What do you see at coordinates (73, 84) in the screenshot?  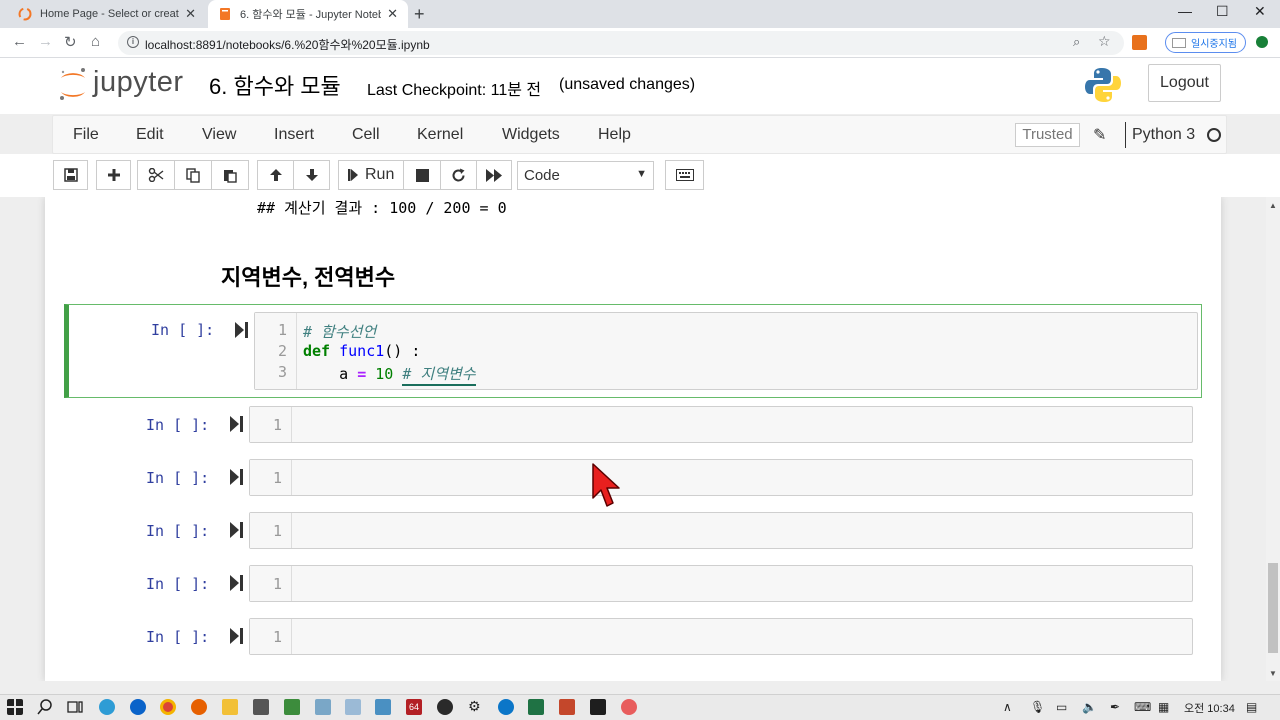 I see `jupyter-logo-icon` at bounding box center [73, 84].